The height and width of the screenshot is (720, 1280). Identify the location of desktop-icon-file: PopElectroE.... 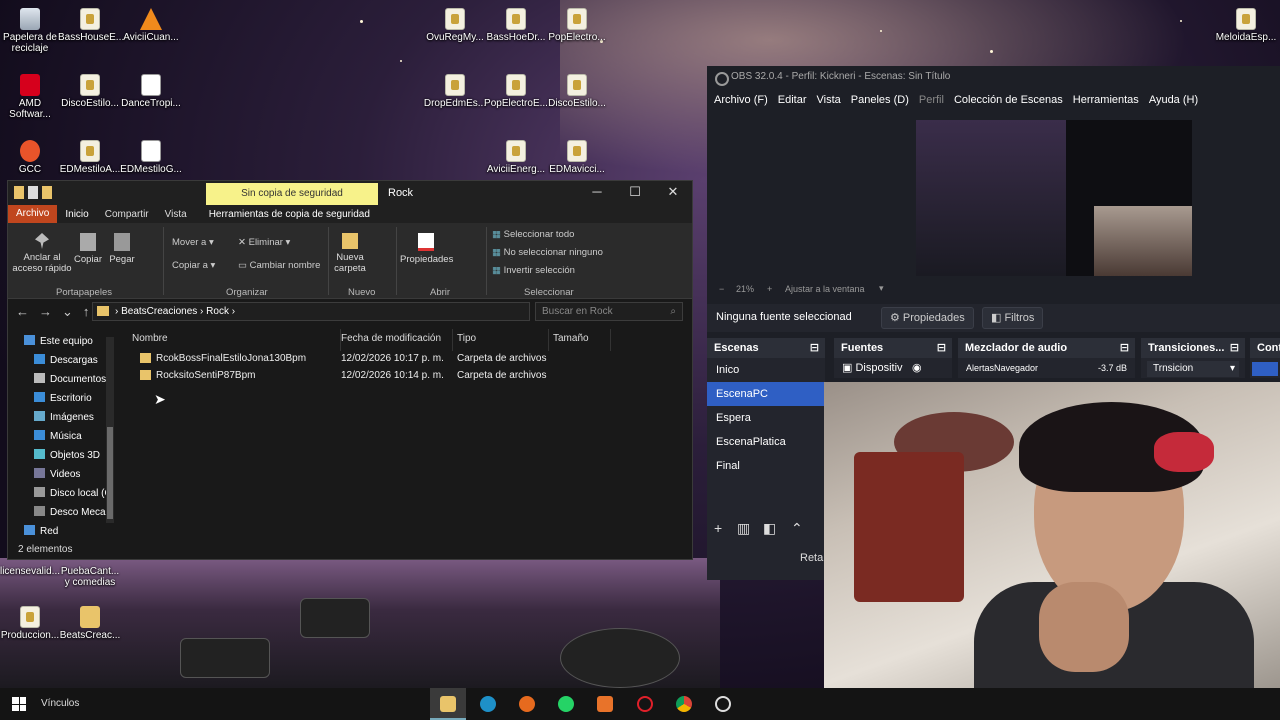
(516, 91).